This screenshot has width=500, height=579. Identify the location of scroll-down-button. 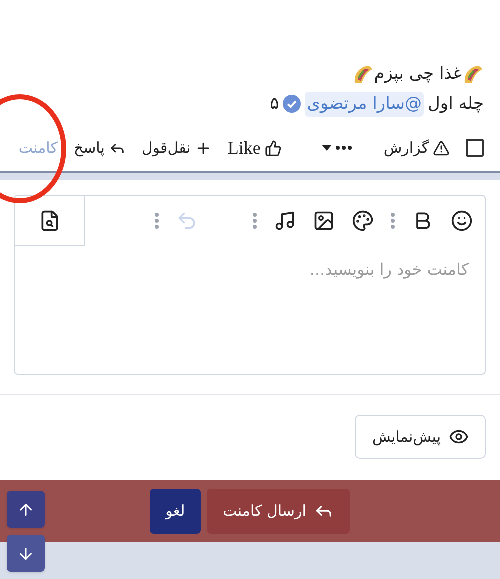
(26, 553).